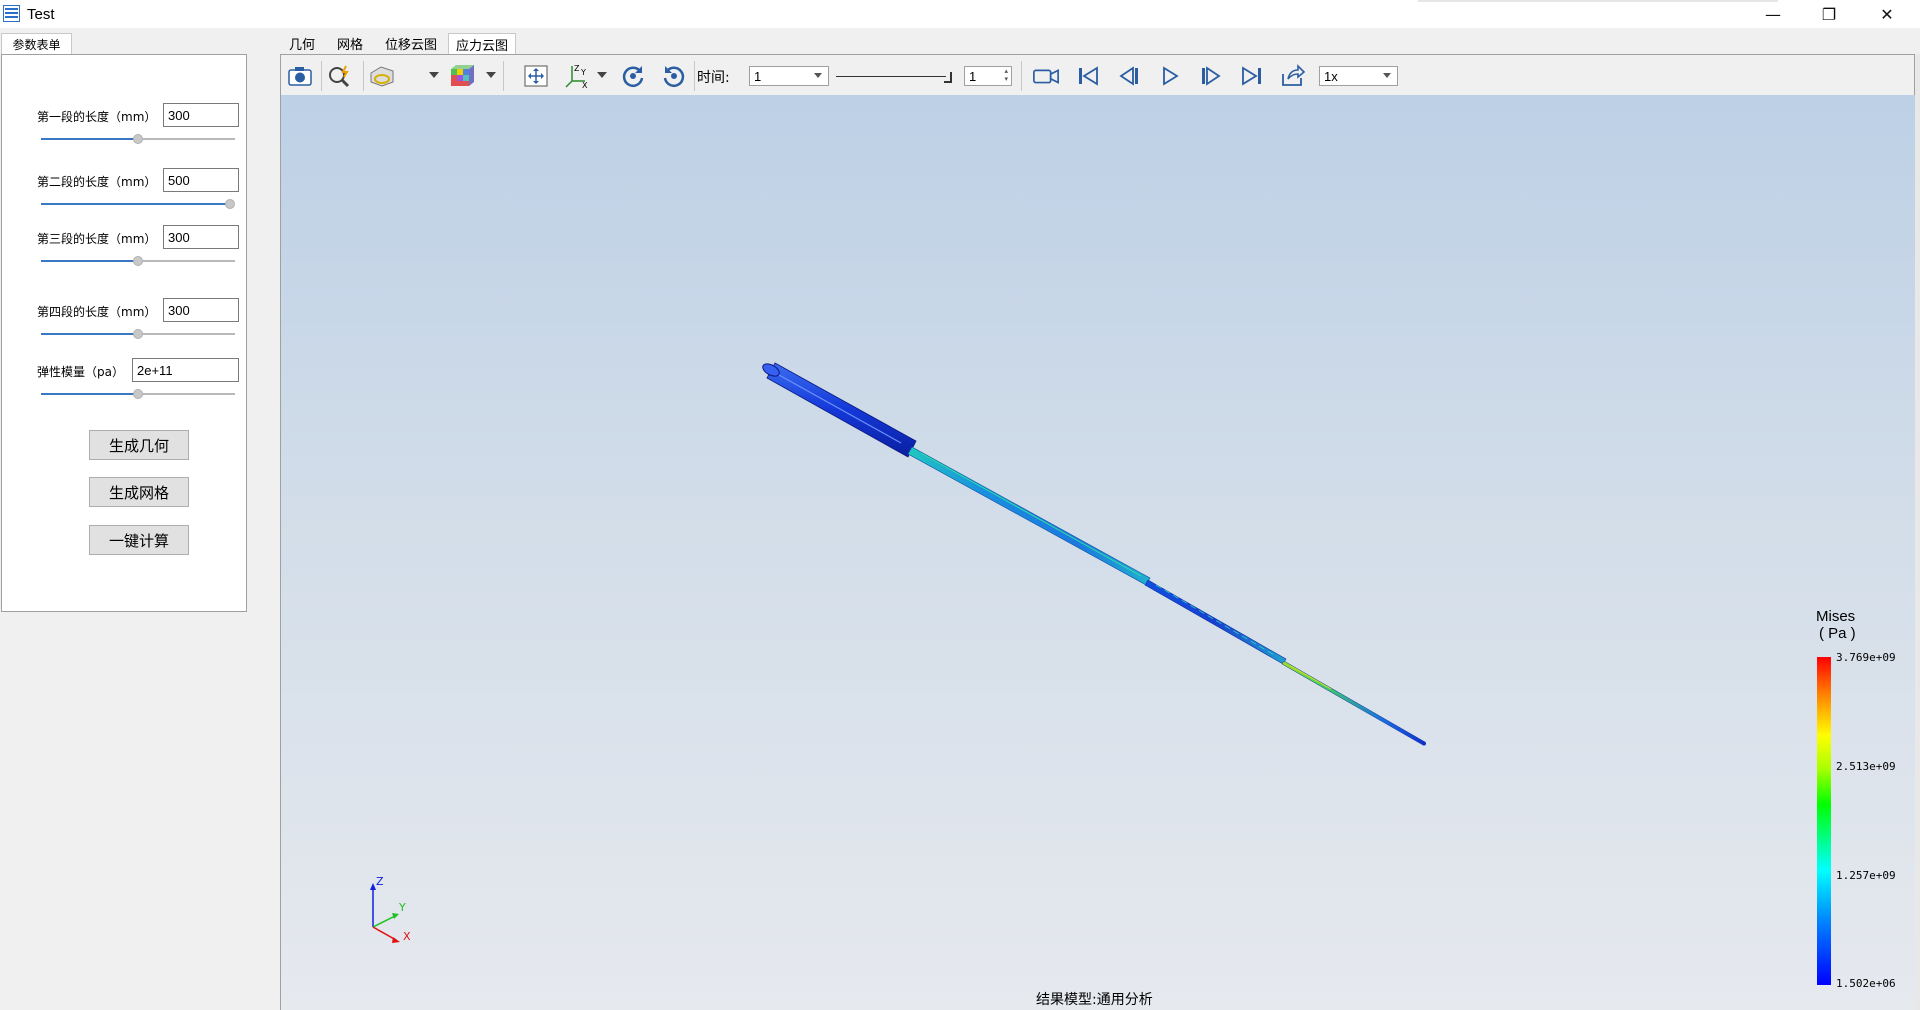 This screenshot has height=1010, width=1920. What do you see at coordinates (41, 14) in the screenshot?
I see `window-title: Test` at bounding box center [41, 14].